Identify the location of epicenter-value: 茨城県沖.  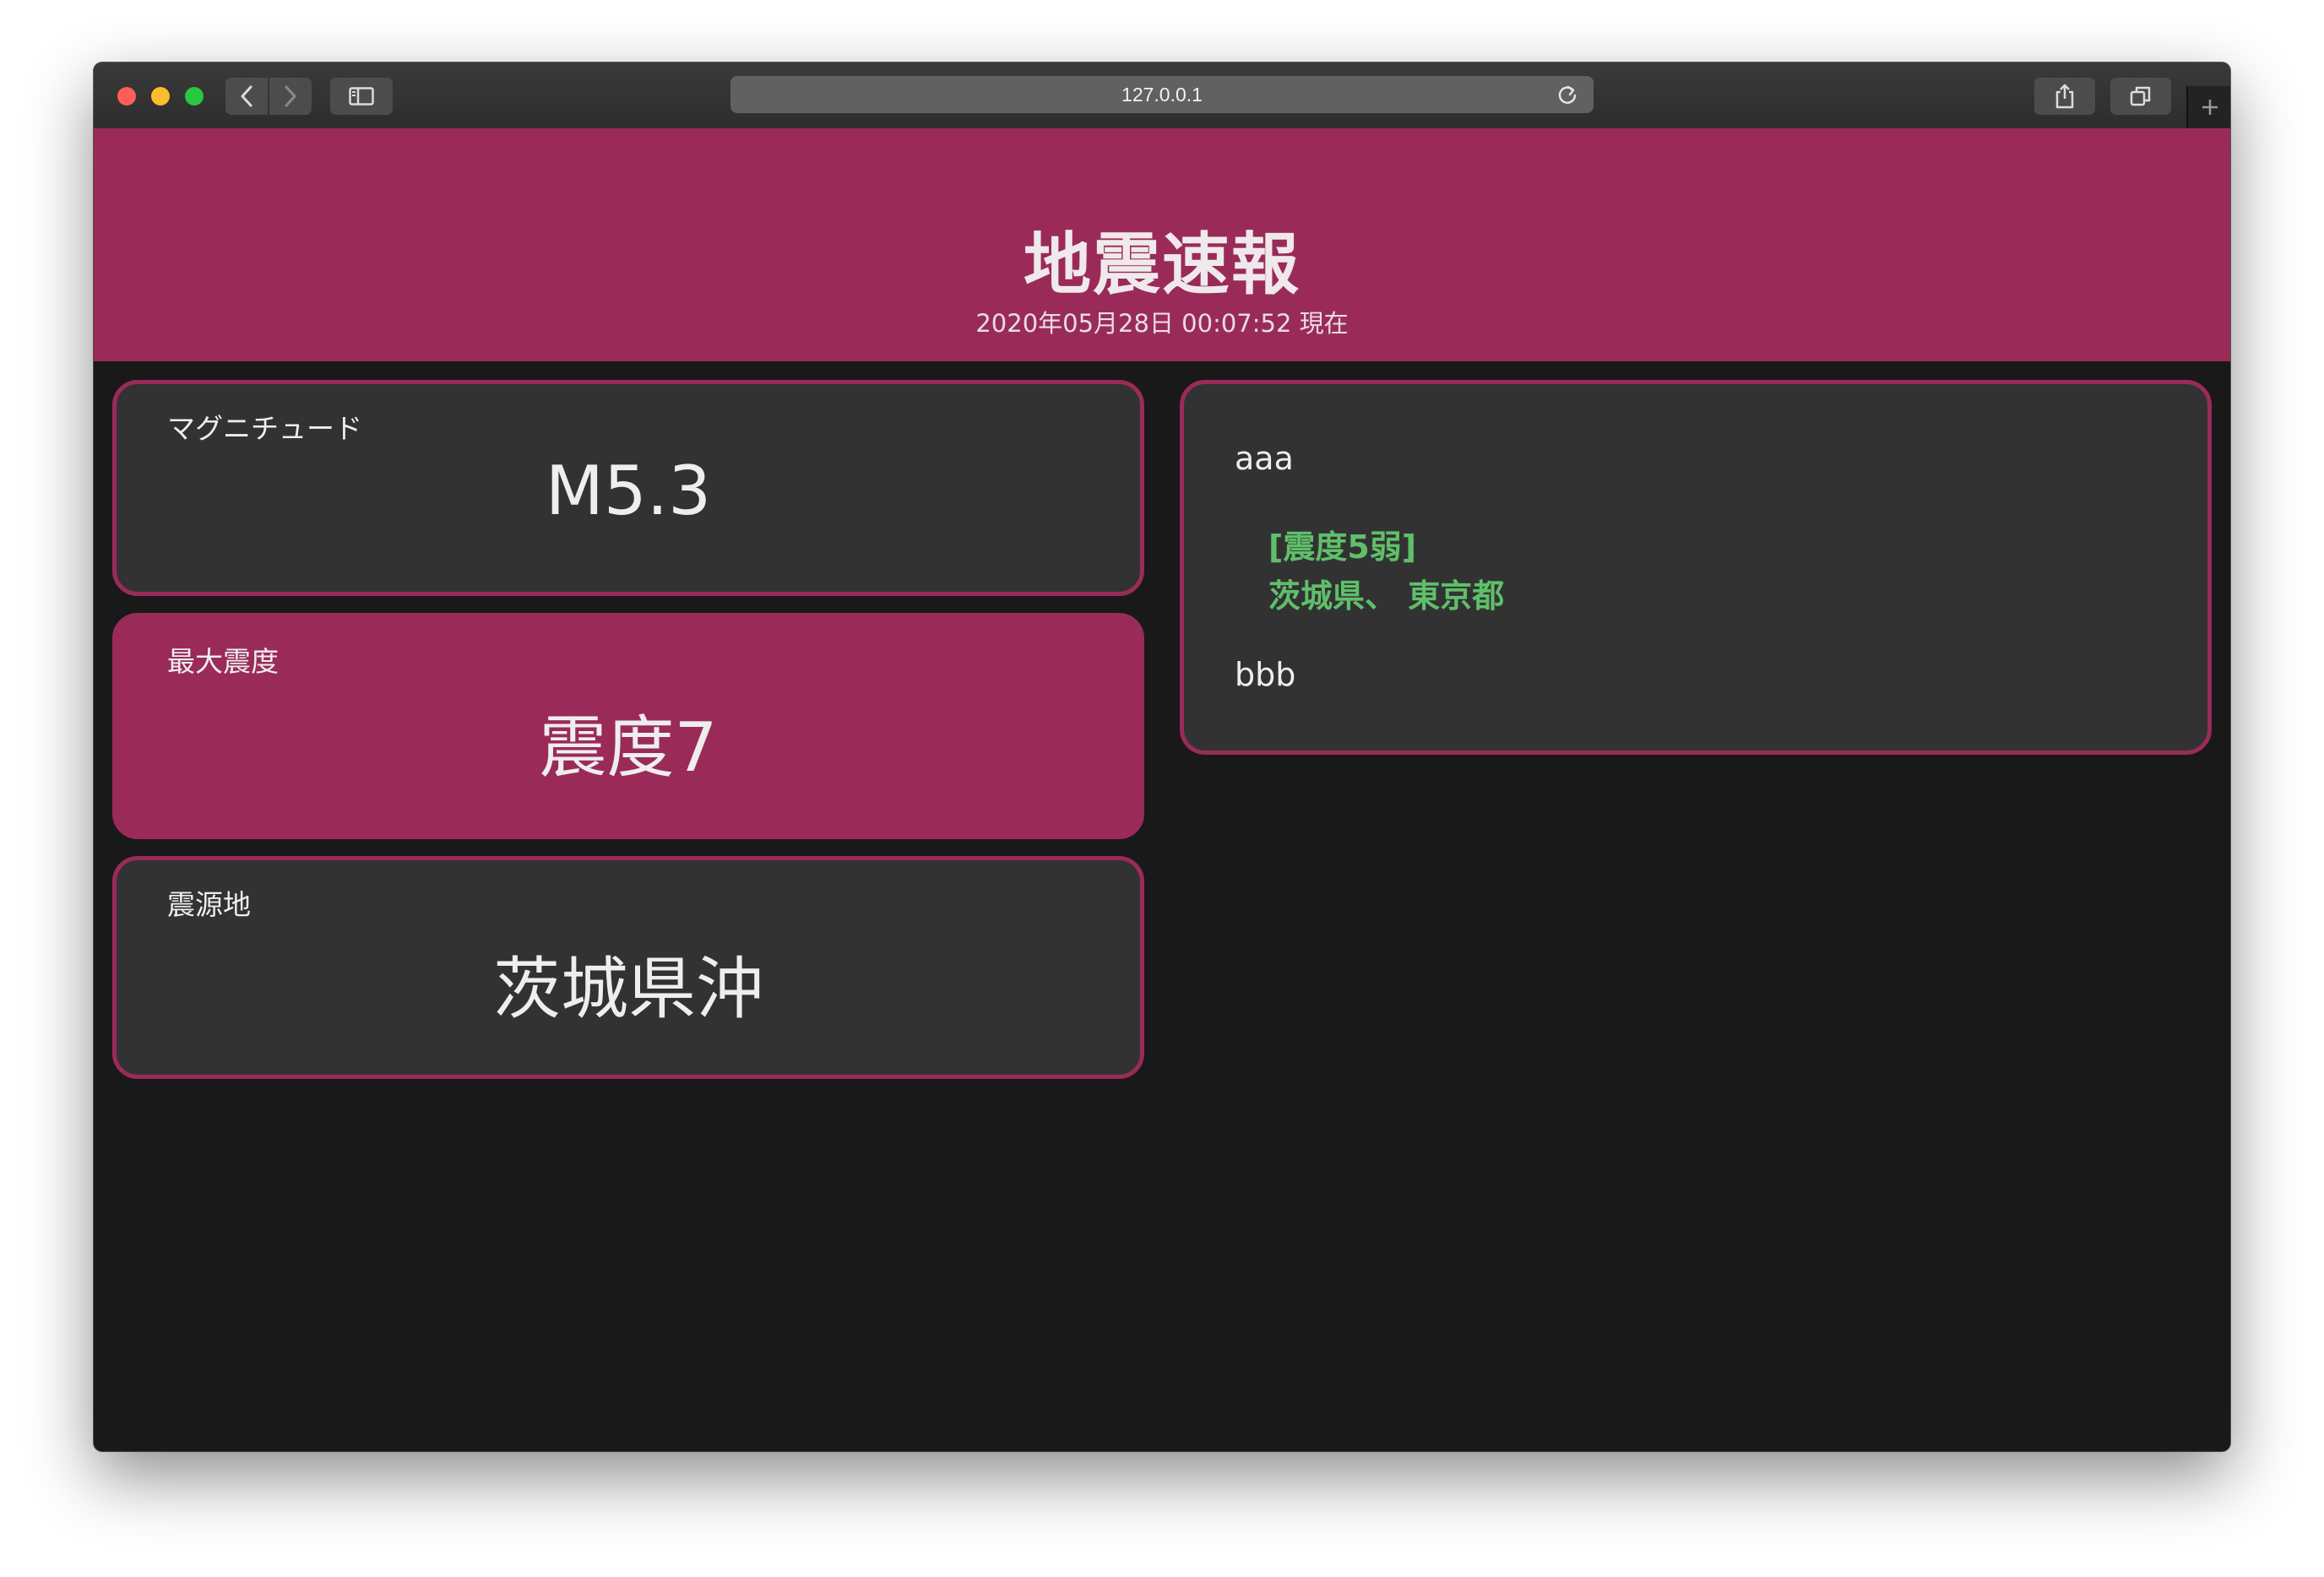
(628, 989).